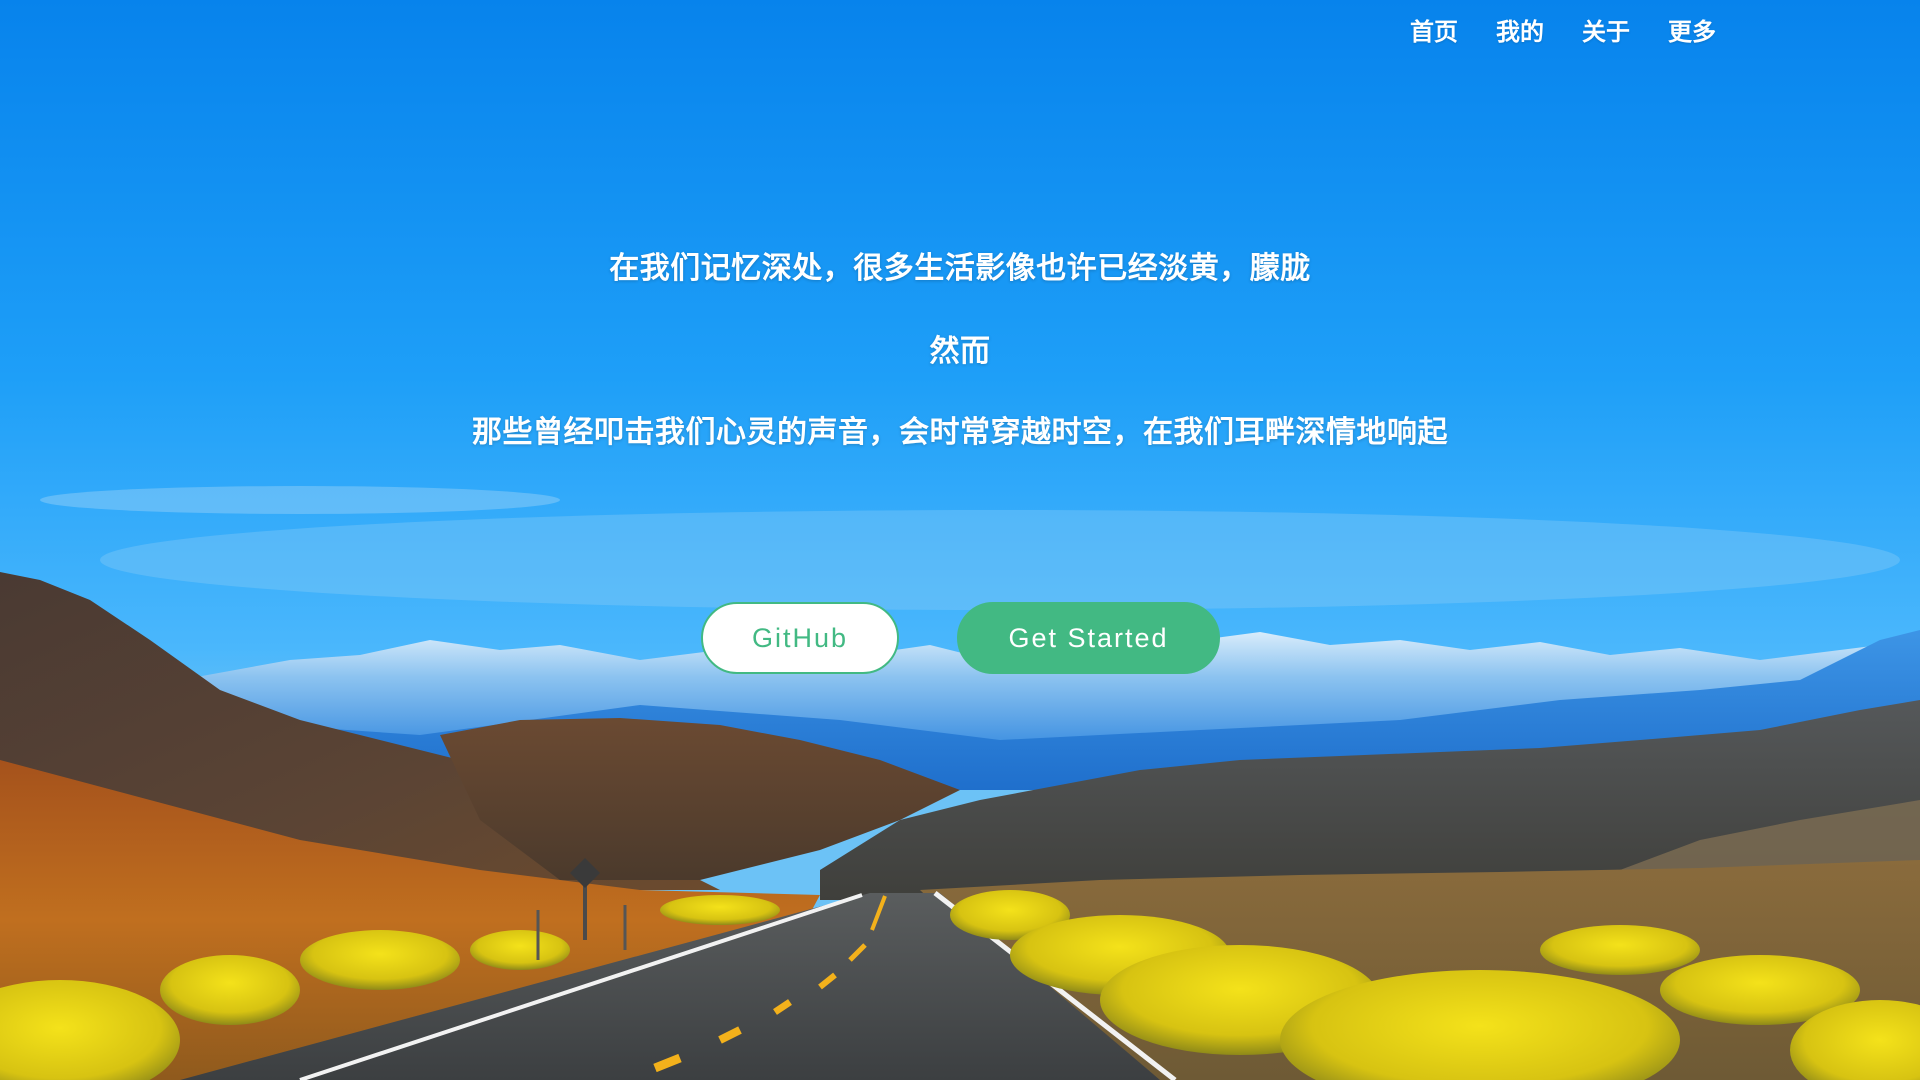 The width and height of the screenshot is (1920, 1080). What do you see at coordinates (1520, 29) in the screenshot?
I see `nav-mine: 我的` at bounding box center [1520, 29].